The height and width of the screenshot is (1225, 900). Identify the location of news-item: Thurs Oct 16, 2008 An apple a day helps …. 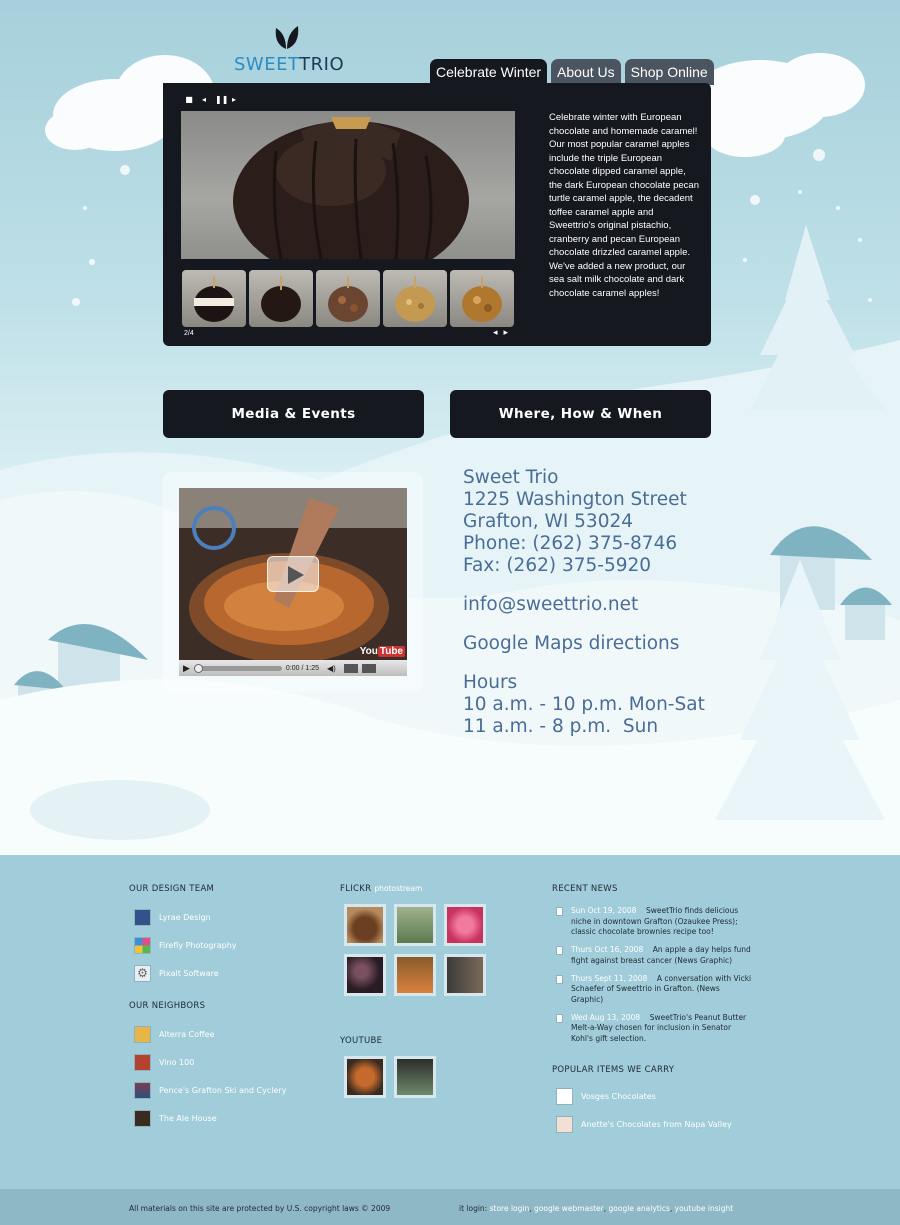
(652, 955).